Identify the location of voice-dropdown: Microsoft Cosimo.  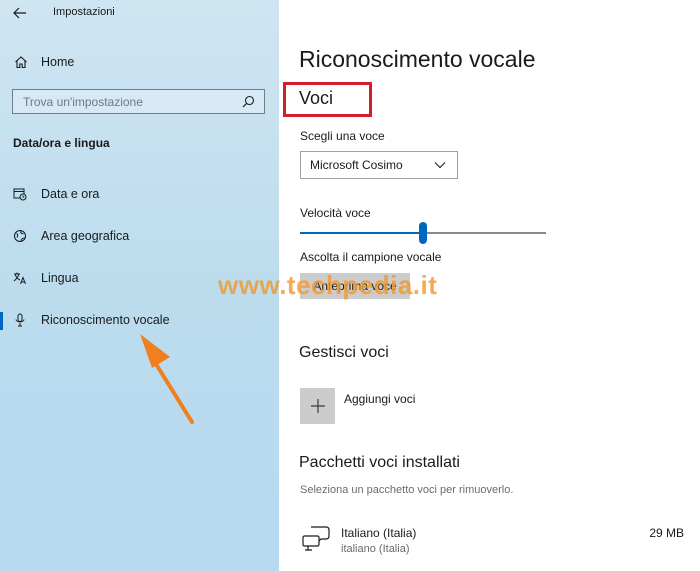
(379, 165).